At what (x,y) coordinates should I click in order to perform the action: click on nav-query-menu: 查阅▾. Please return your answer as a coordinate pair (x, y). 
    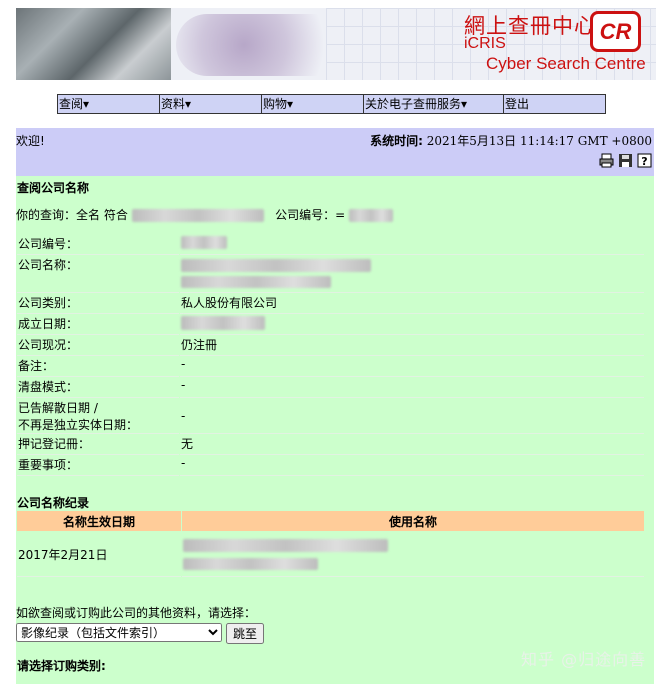
    Looking at the image, I should click on (109, 104).